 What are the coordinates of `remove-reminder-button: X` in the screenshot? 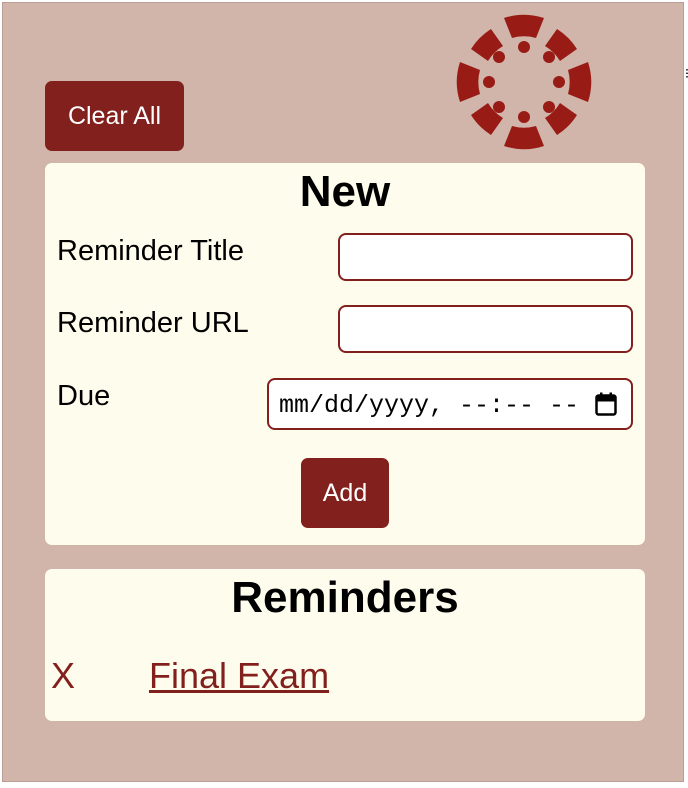 It's located at (63, 676).